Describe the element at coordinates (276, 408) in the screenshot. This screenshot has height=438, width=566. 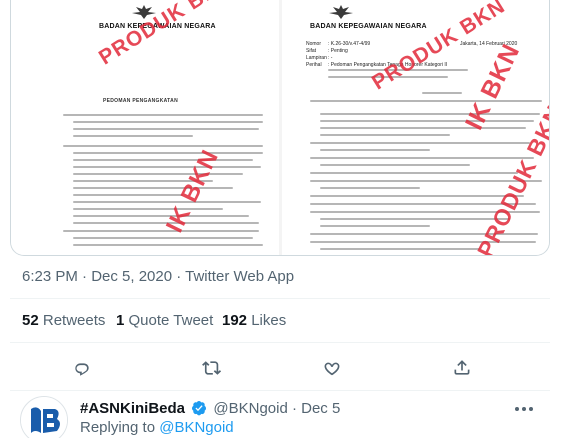
I see `reply-handle-date: @BKNgoid · Dec 5` at that location.